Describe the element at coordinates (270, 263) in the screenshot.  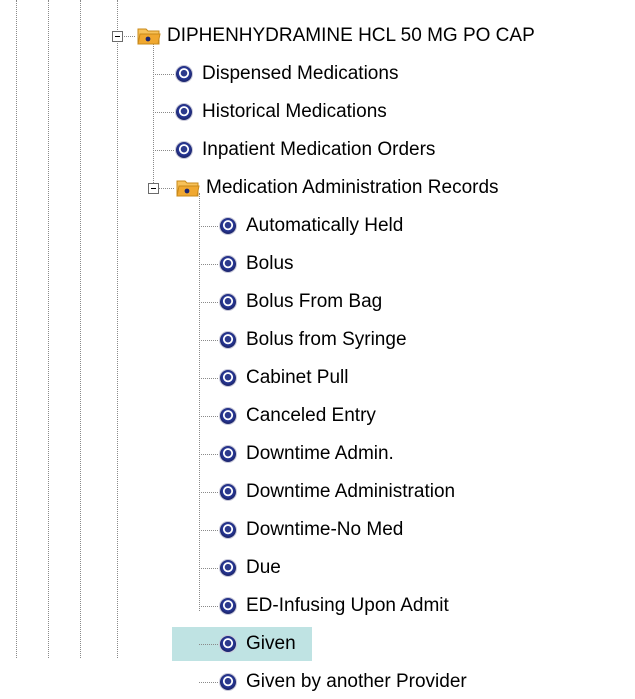
I see `tree-node-label: Bolus` at that location.